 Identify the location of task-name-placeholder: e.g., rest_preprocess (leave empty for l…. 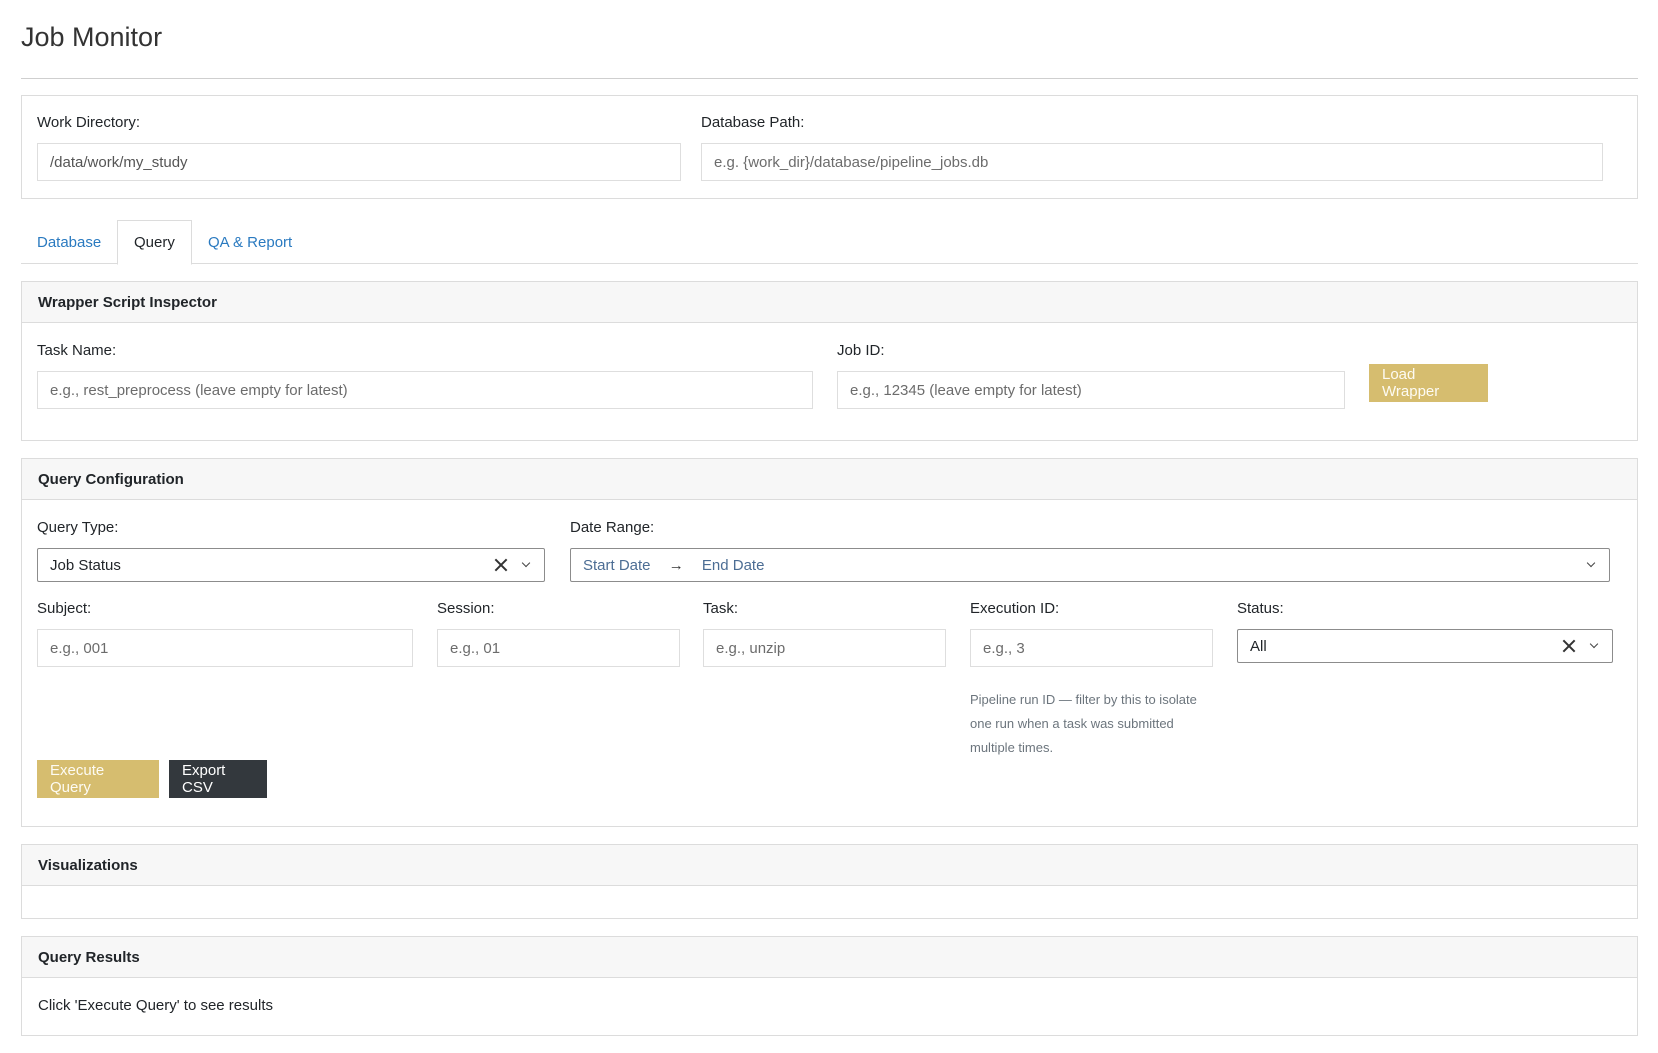
(199, 390).